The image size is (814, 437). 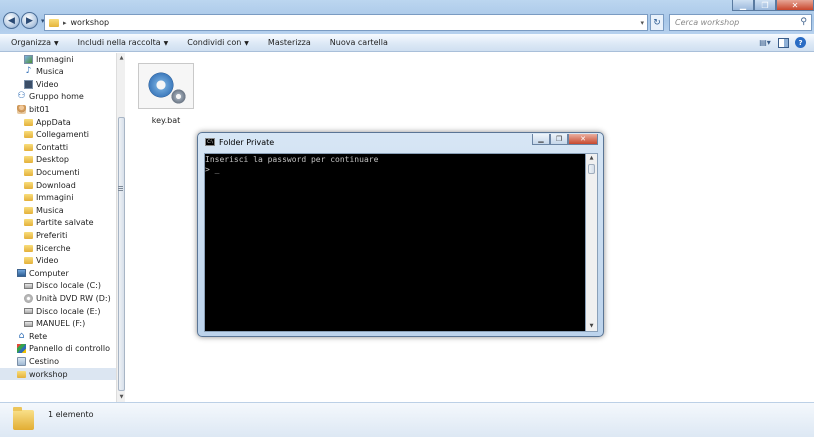 I want to click on sidebar-item-label: Contatti, so click(x=52, y=147).